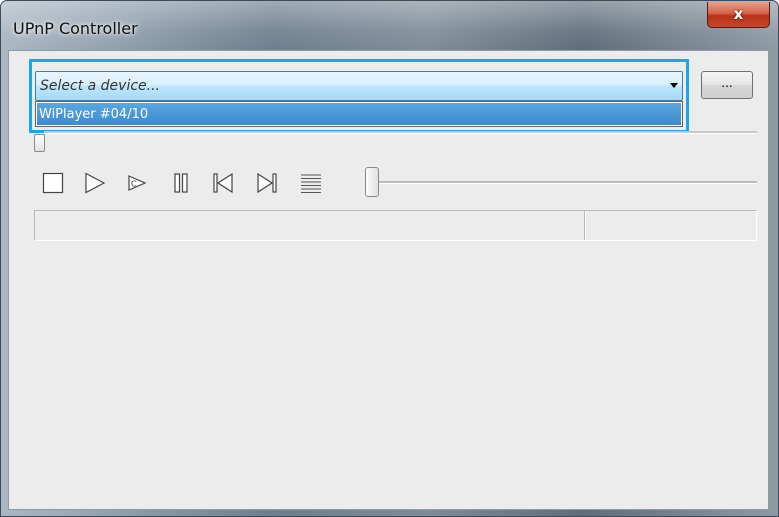  I want to click on pause-button, so click(181, 183).